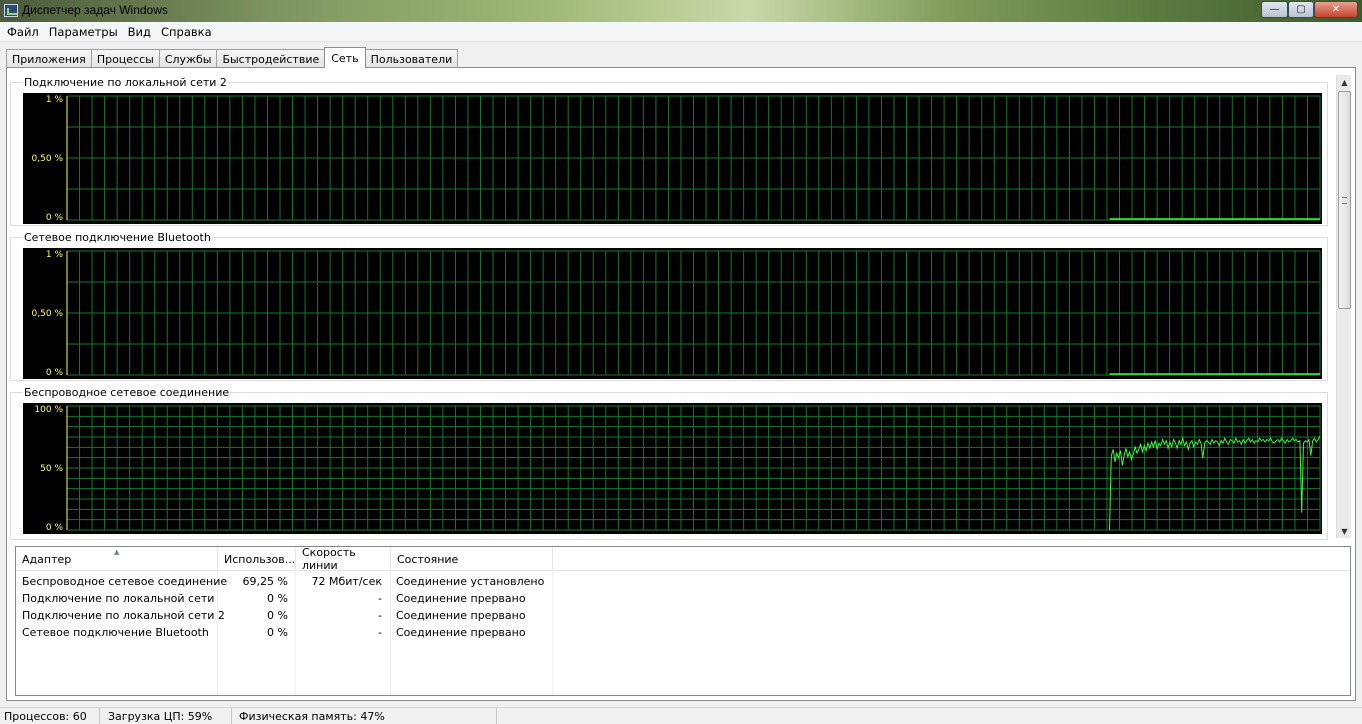 This screenshot has height=724, width=1362. Describe the element at coordinates (168, 716) in the screenshot. I see `status-cpu-usage: Загрузка ЦП: 59%` at that location.